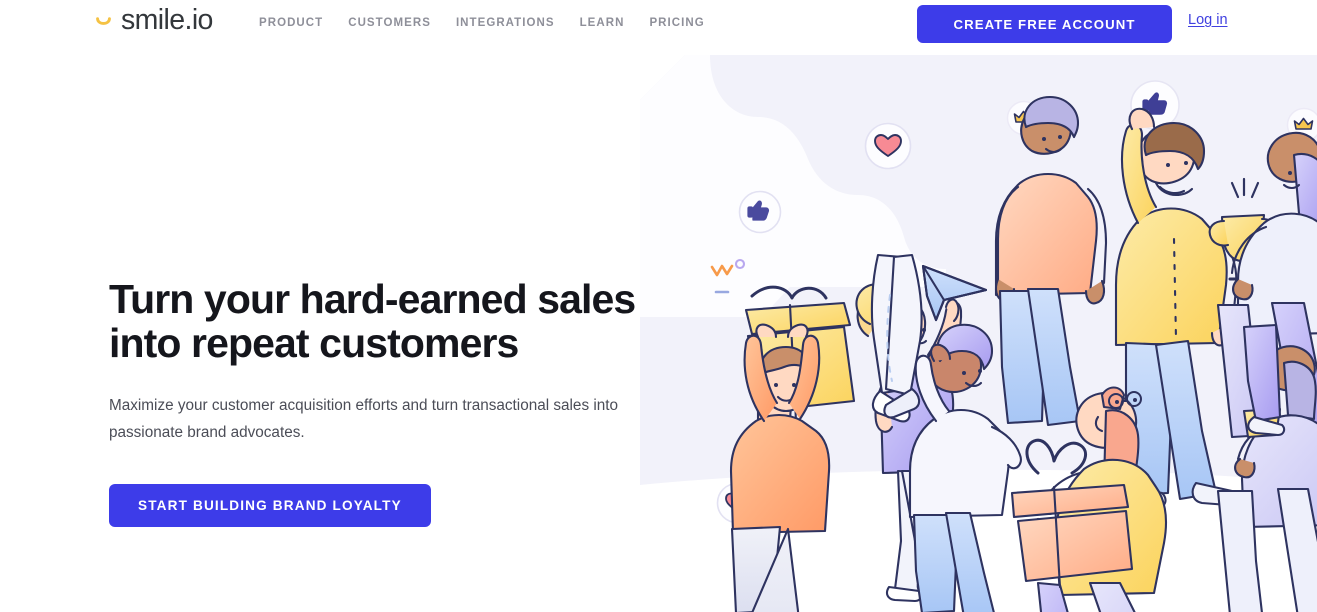 This screenshot has width=1317, height=612. I want to click on create-free-account-button: CREATE FREE ACCOUNT, so click(1044, 24).